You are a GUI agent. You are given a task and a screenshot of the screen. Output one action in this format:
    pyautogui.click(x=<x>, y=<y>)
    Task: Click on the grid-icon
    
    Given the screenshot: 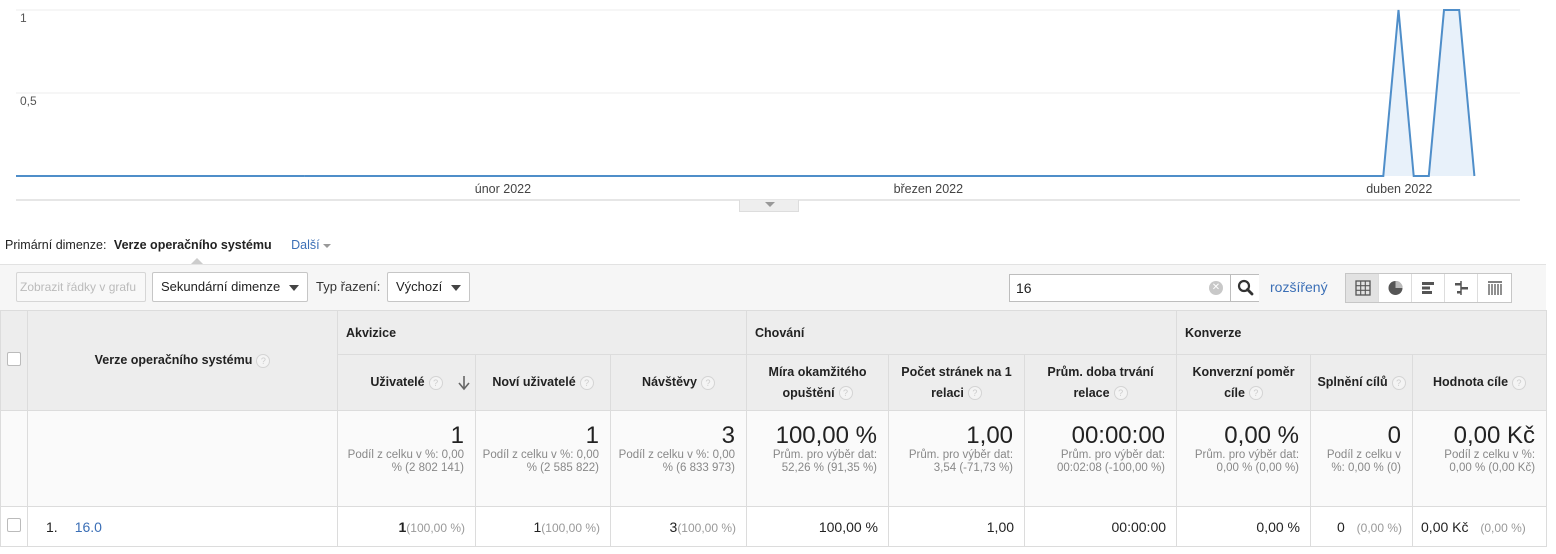 What is the action you would take?
    pyautogui.click(x=1363, y=288)
    